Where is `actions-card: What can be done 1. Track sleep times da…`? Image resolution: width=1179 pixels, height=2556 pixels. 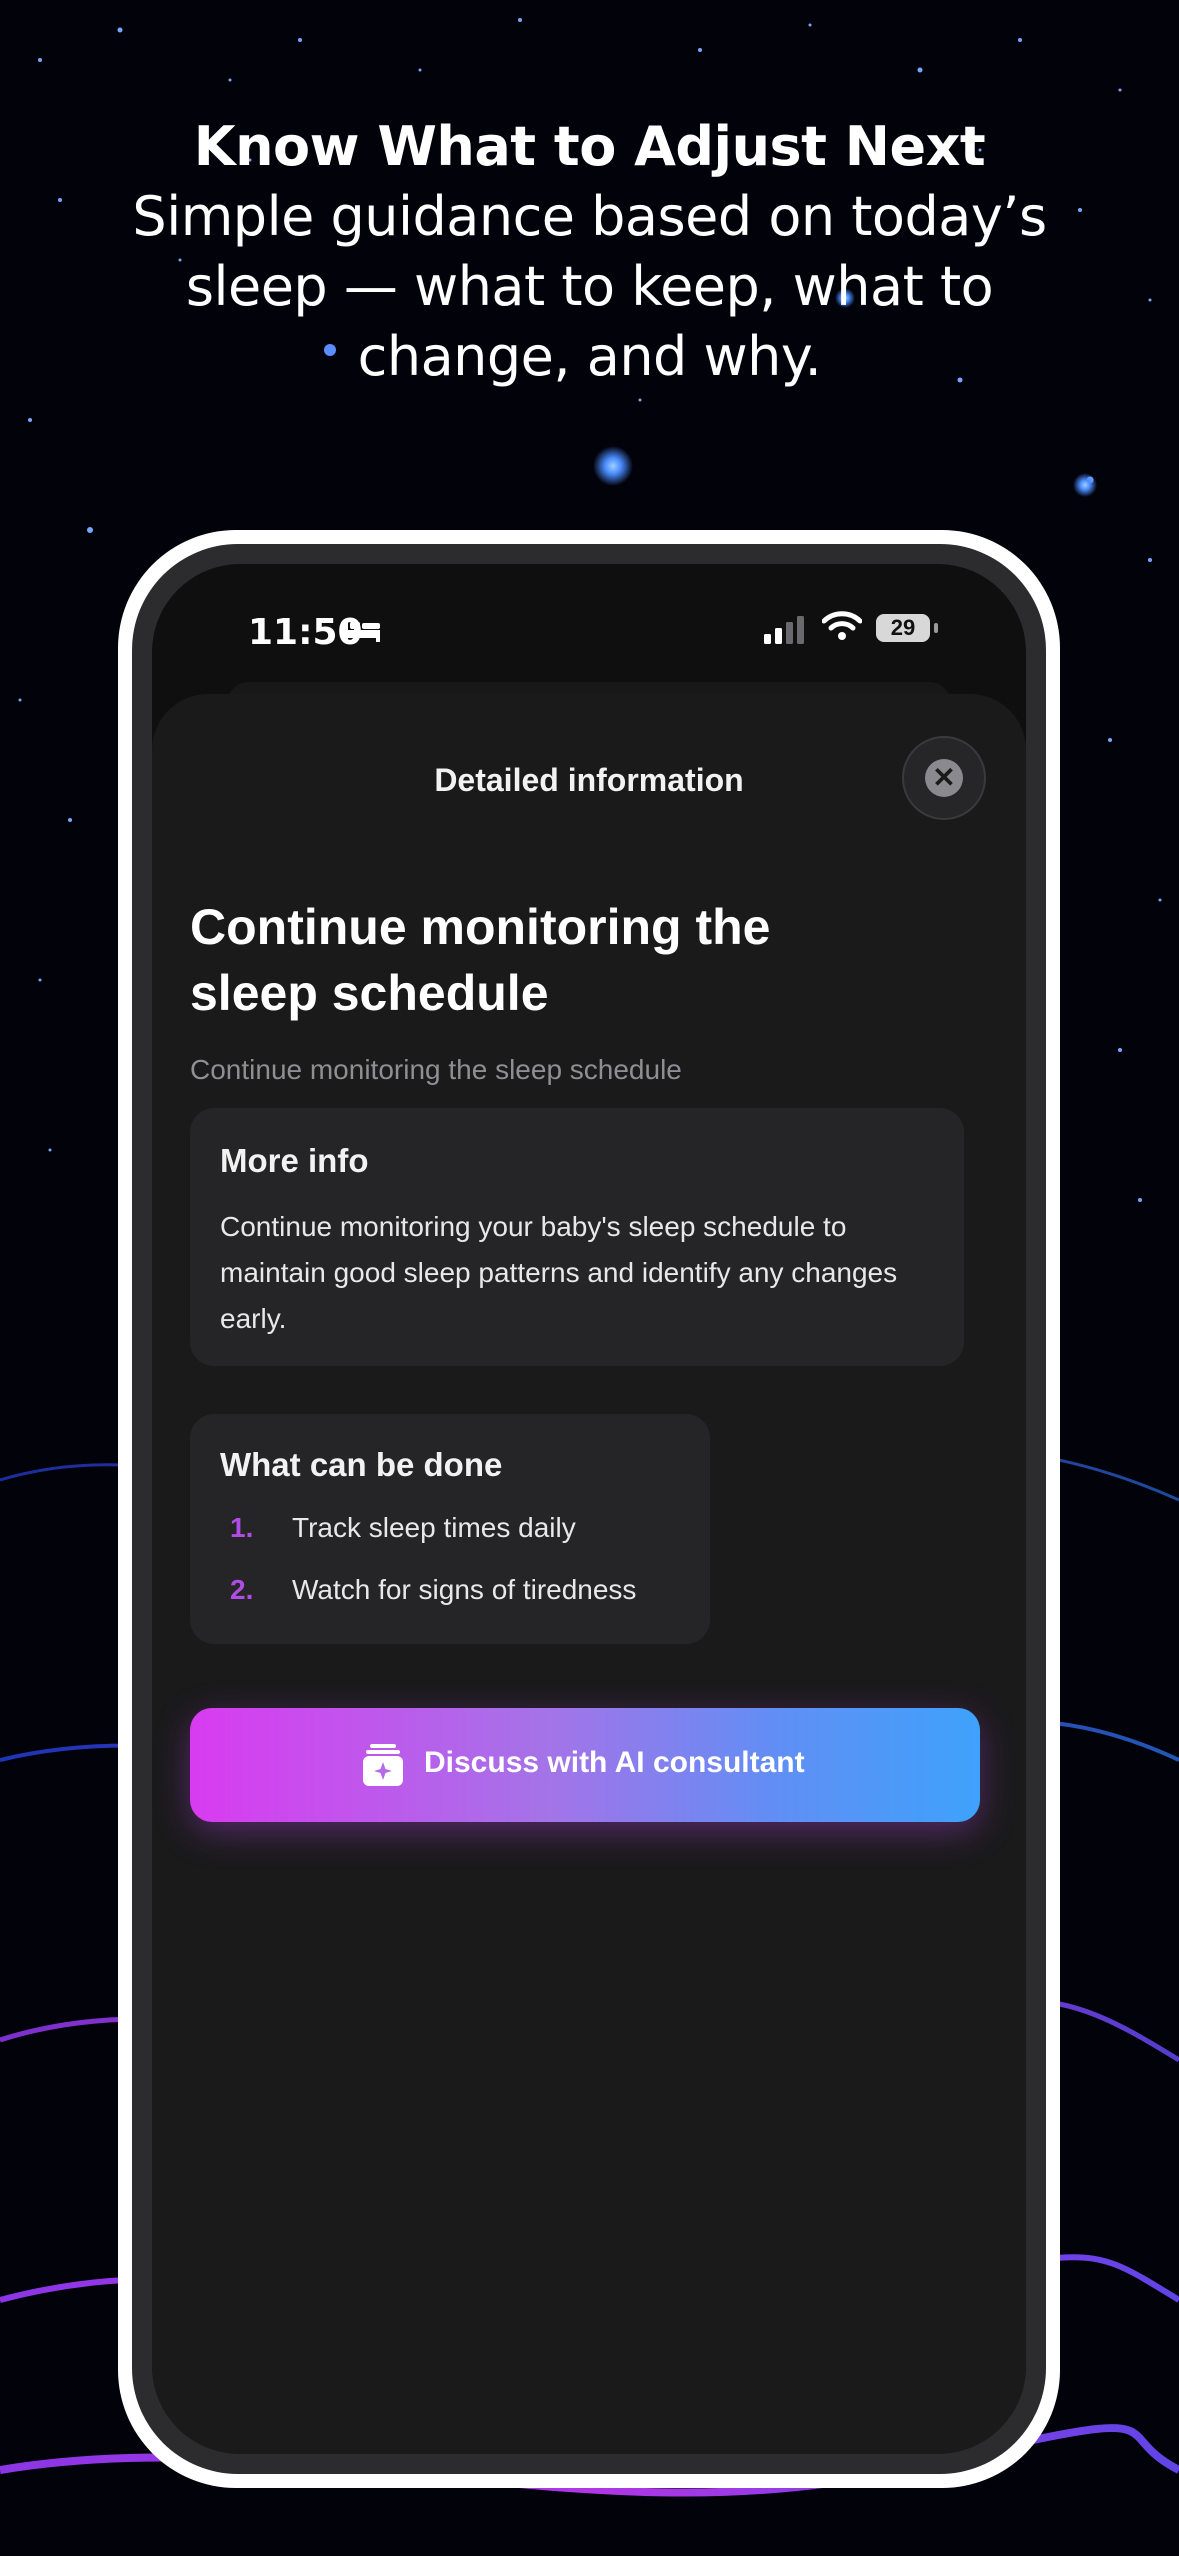
actions-card: What can be done 1. Track sleep times da… is located at coordinates (450, 1529).